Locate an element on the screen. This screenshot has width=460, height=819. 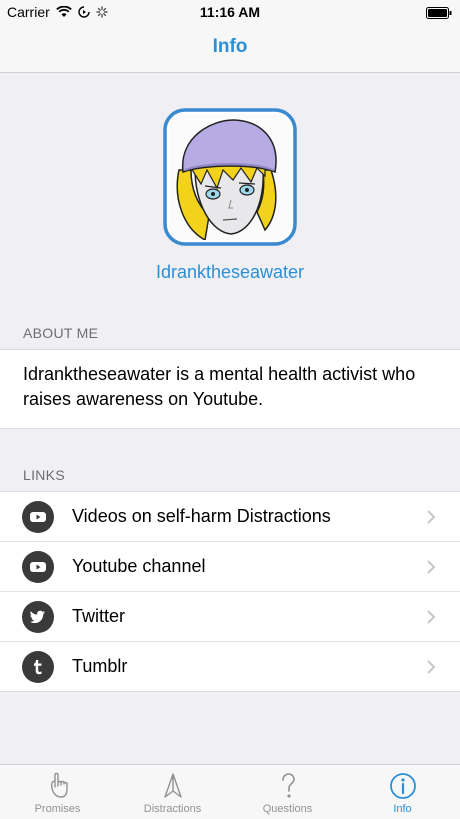
profile-name: Idranktheseawater is located at coordinates (230, 272).